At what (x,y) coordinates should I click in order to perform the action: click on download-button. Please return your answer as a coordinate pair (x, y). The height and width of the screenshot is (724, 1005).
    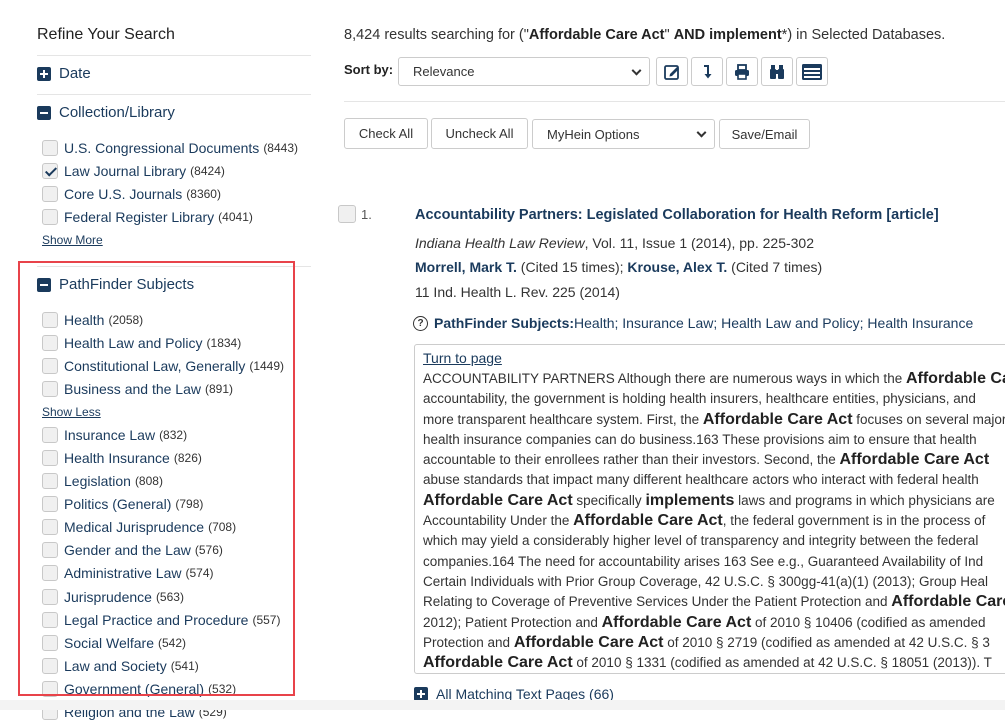
    Looking at the image, I should click on (707, 71).